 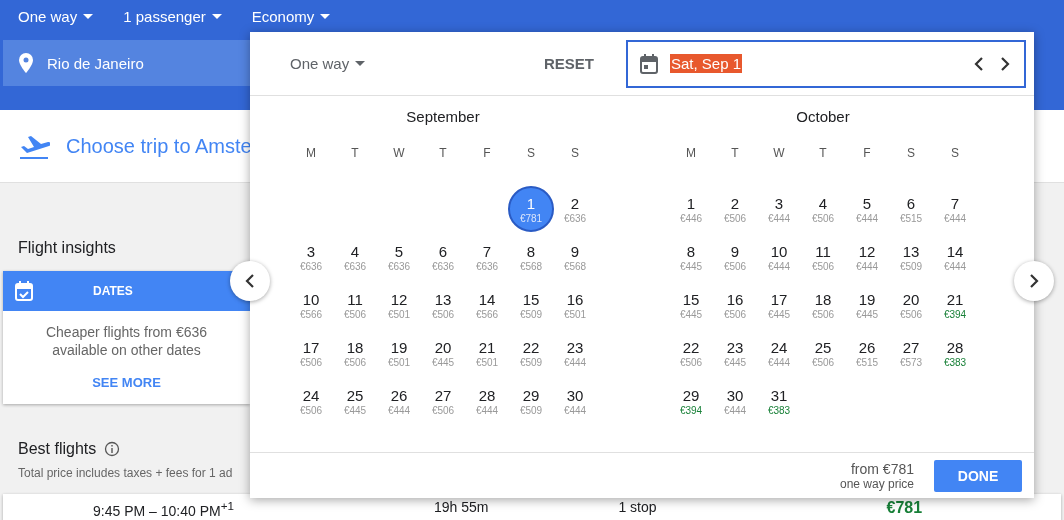 I want to click on day-price: €501, so click(x=487, y=362).